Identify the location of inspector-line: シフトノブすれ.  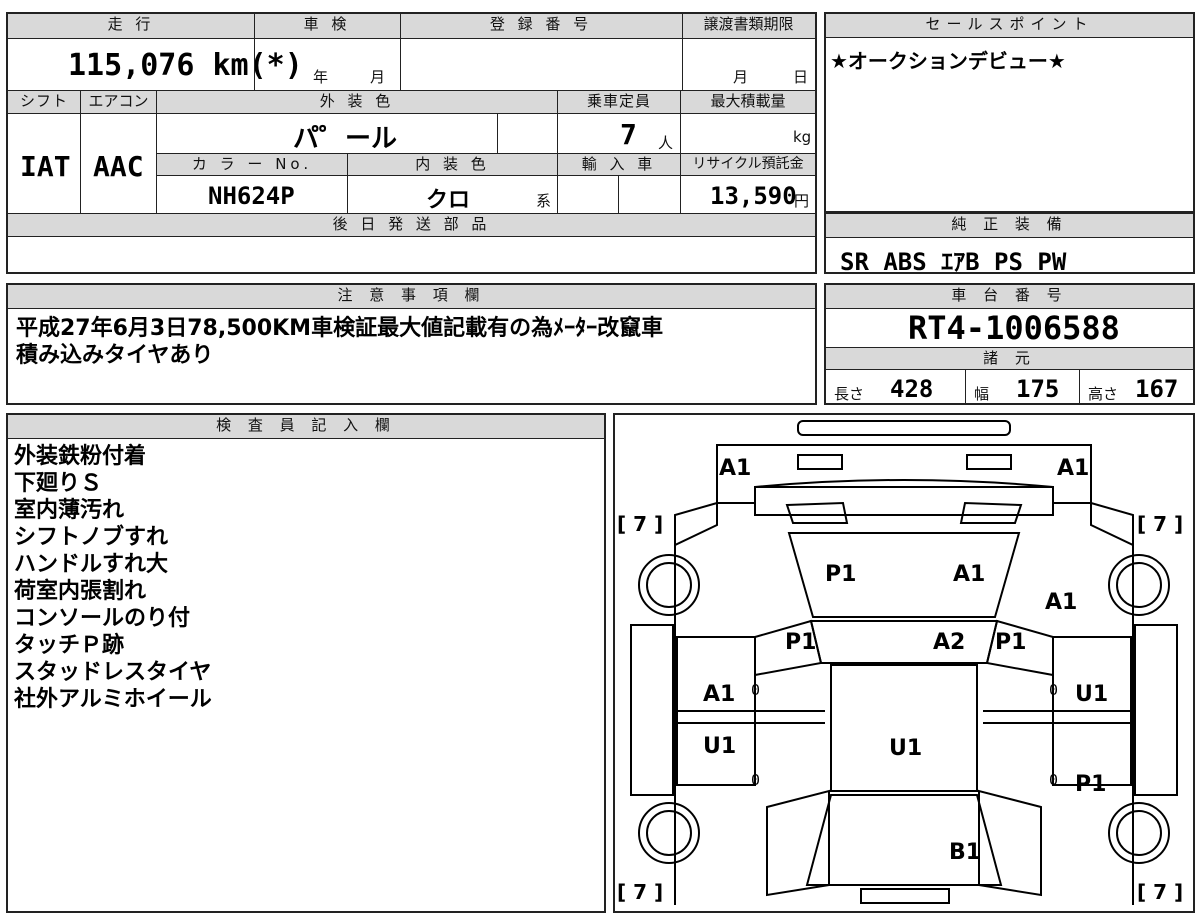
(91, 537).